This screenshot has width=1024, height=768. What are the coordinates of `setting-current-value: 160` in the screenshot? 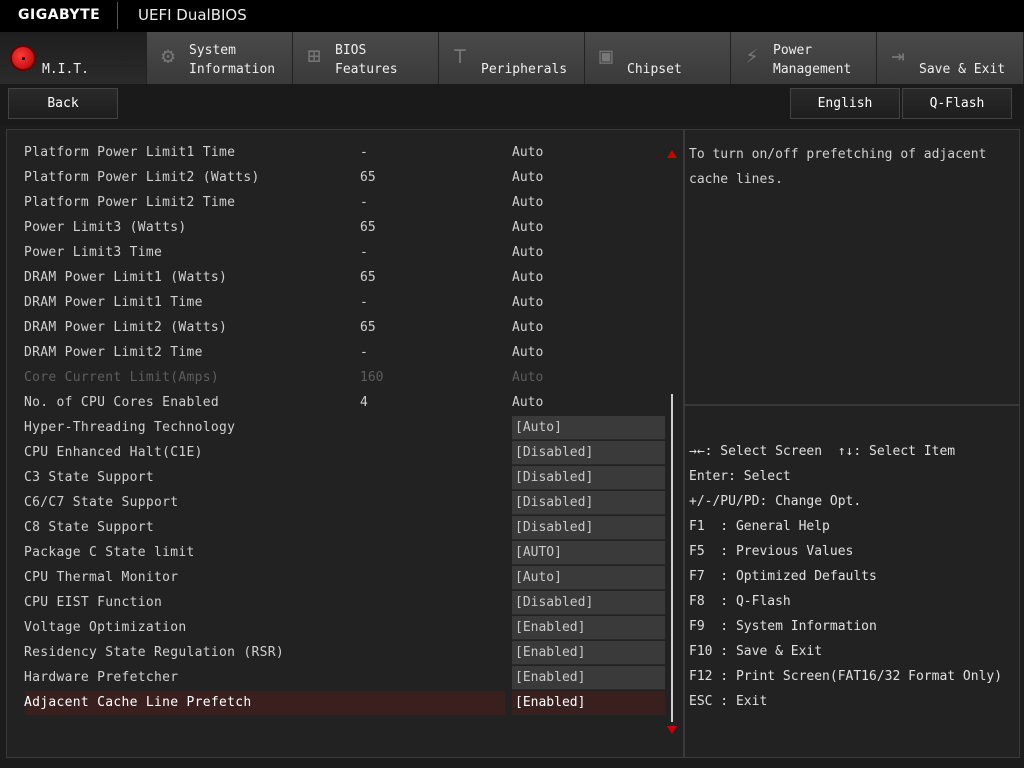 It's located at (372, 377).